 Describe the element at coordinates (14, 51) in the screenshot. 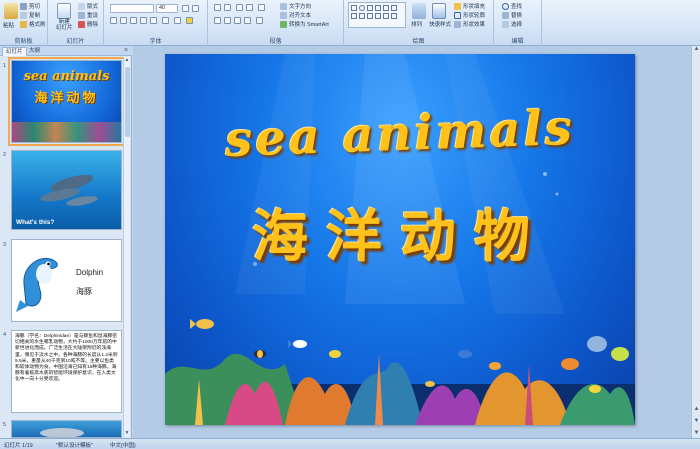

I see `tab-slides: 幻灯片` at that location.